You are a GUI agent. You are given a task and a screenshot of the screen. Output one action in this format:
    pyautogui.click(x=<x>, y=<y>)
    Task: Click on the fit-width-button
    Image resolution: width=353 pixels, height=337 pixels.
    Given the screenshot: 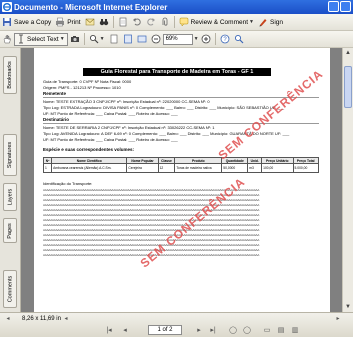 What is the action you would take?
    pyautogui.click(x=142, y=39)
    